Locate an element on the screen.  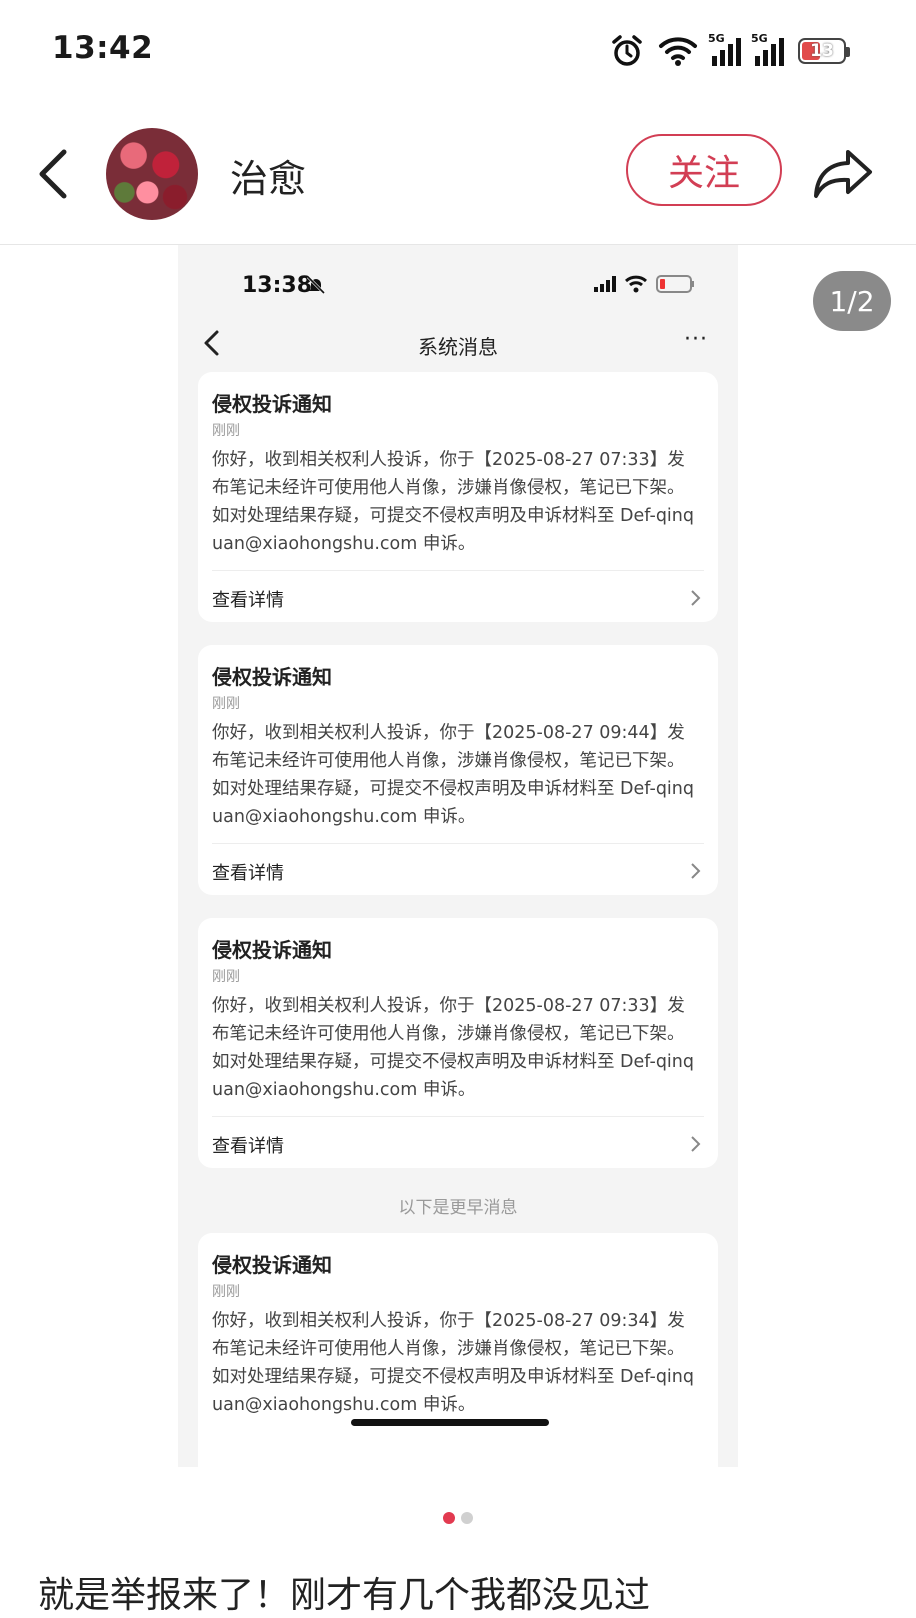
battery-icon: 13 is located at coordinates (824, 51).